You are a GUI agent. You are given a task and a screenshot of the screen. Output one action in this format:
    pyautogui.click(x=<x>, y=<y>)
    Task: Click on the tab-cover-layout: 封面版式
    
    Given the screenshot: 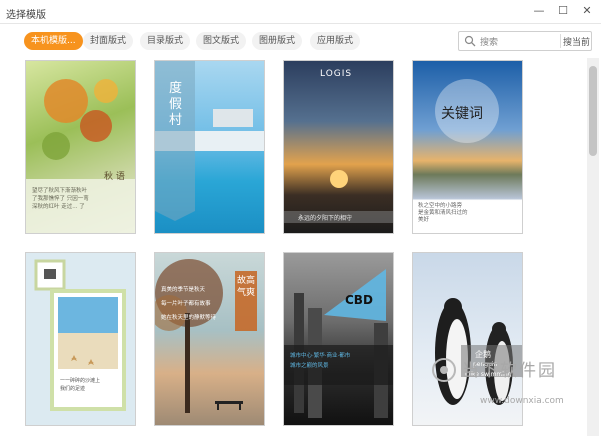 What is the action you would take?
    pyautogui.click(x=108, y=41)
    